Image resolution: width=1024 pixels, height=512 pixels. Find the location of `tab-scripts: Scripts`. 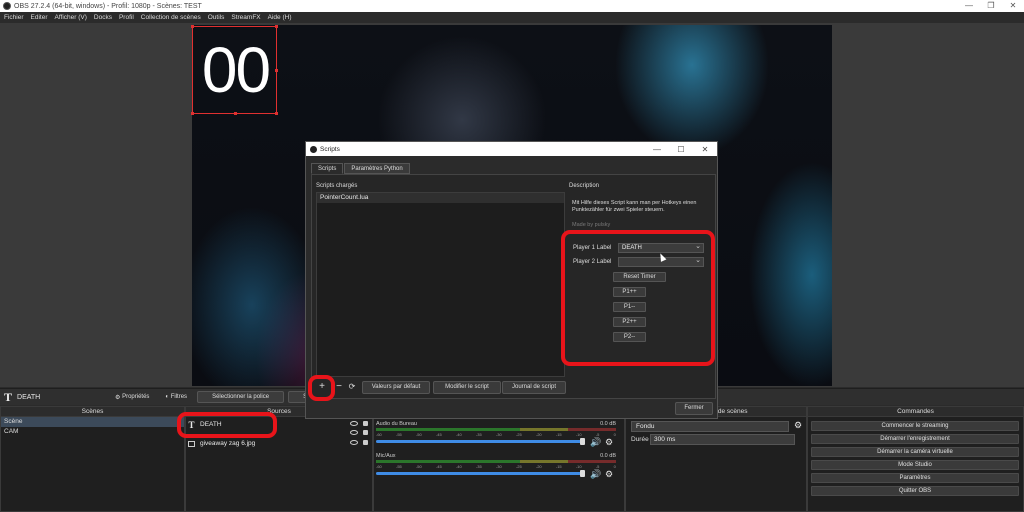

tab-scripts: Scripts is located at coordinates (327, 168).